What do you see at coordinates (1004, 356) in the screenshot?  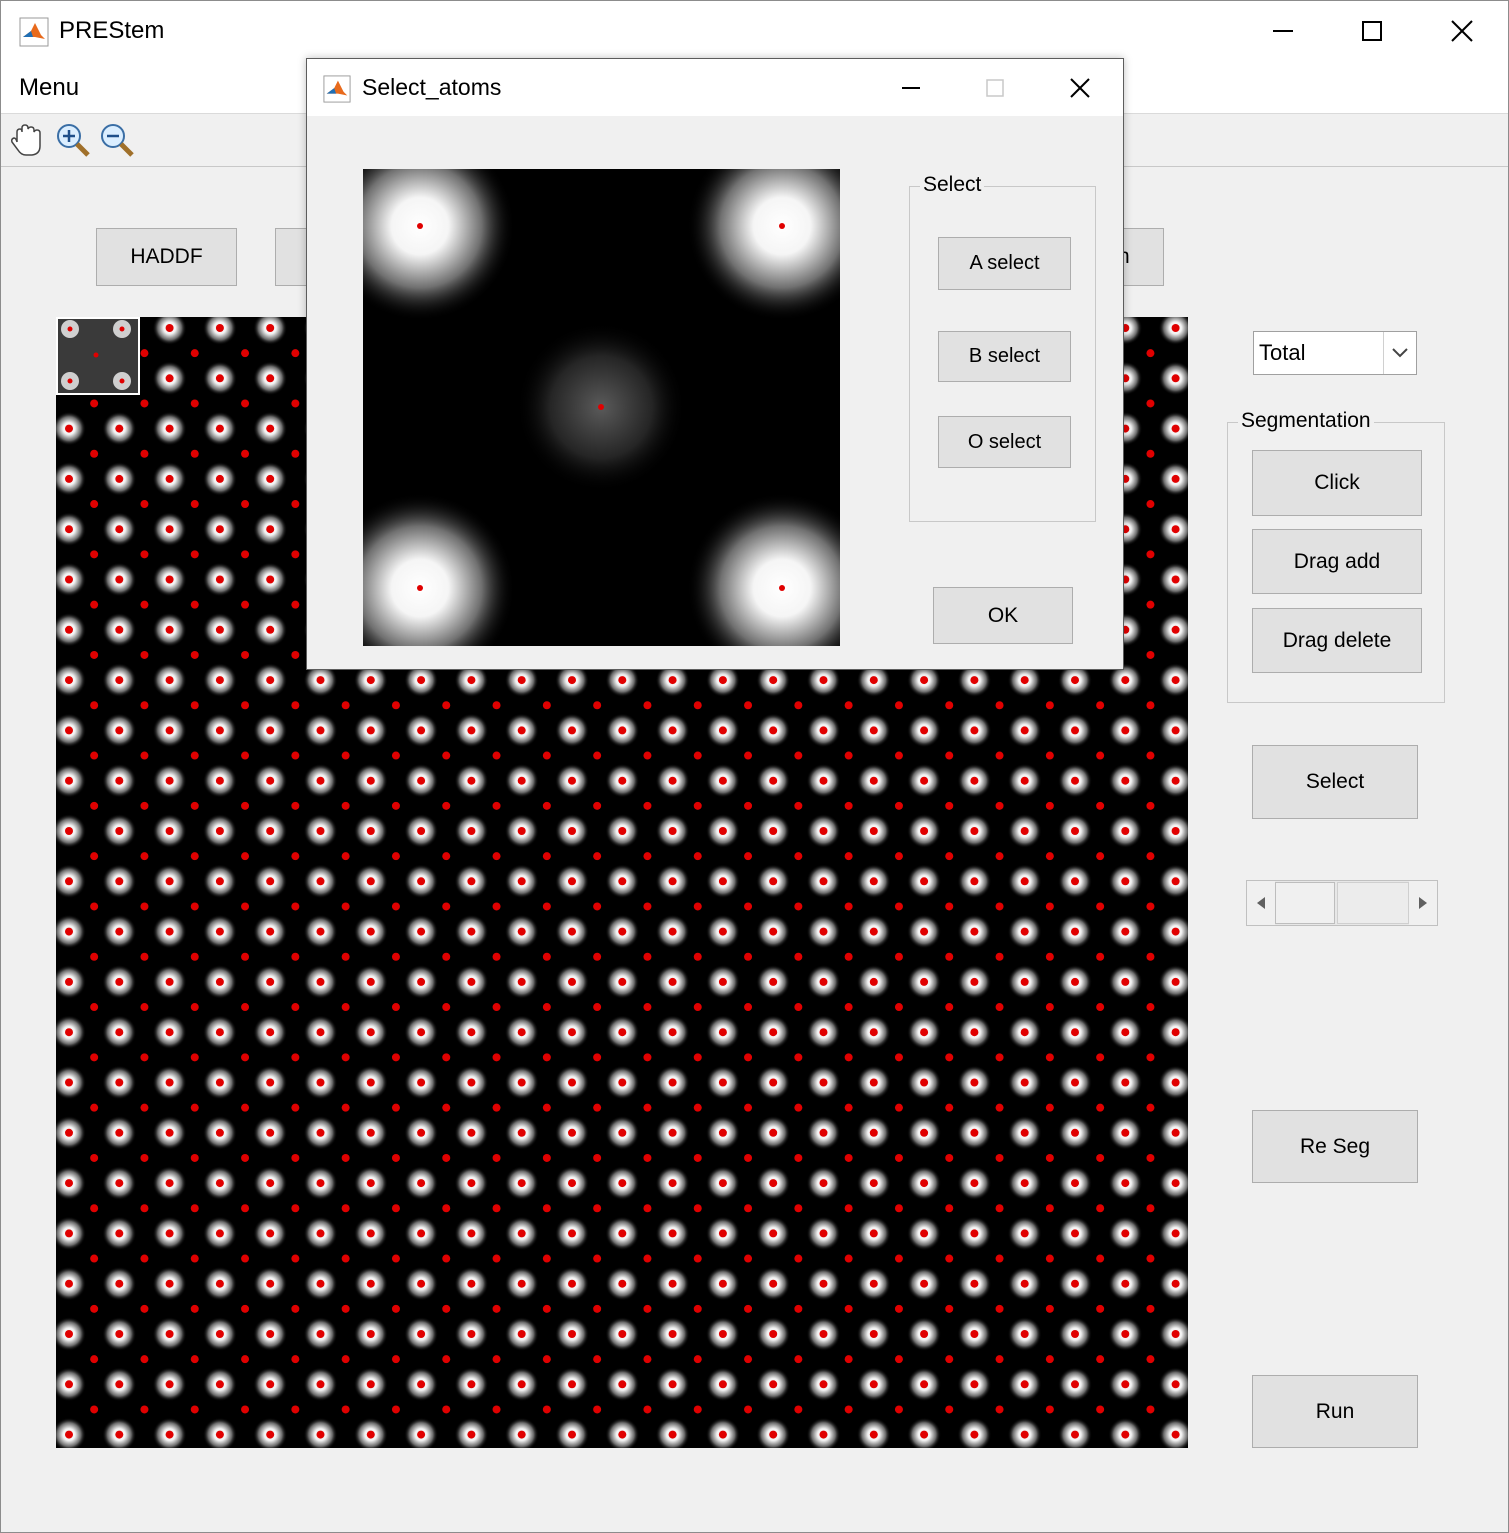 I see `b-select-button: B select` at bounding box center [1004, 356].